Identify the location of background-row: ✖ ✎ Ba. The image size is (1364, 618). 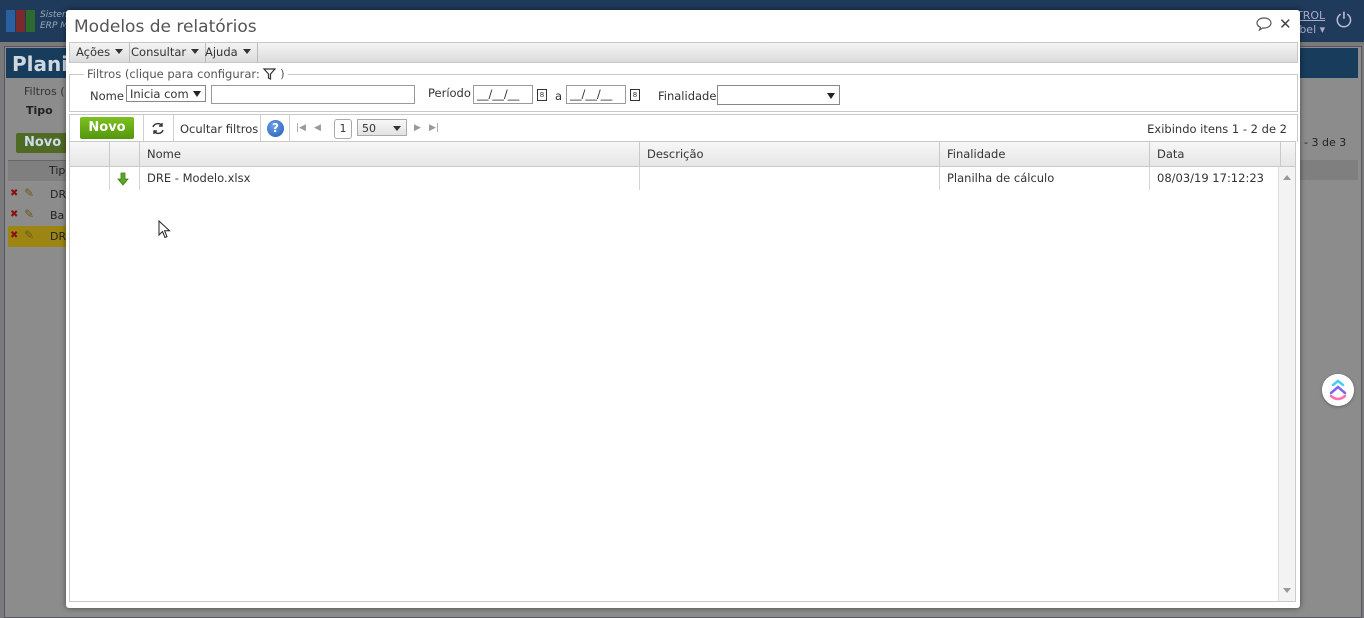
(37, 214).